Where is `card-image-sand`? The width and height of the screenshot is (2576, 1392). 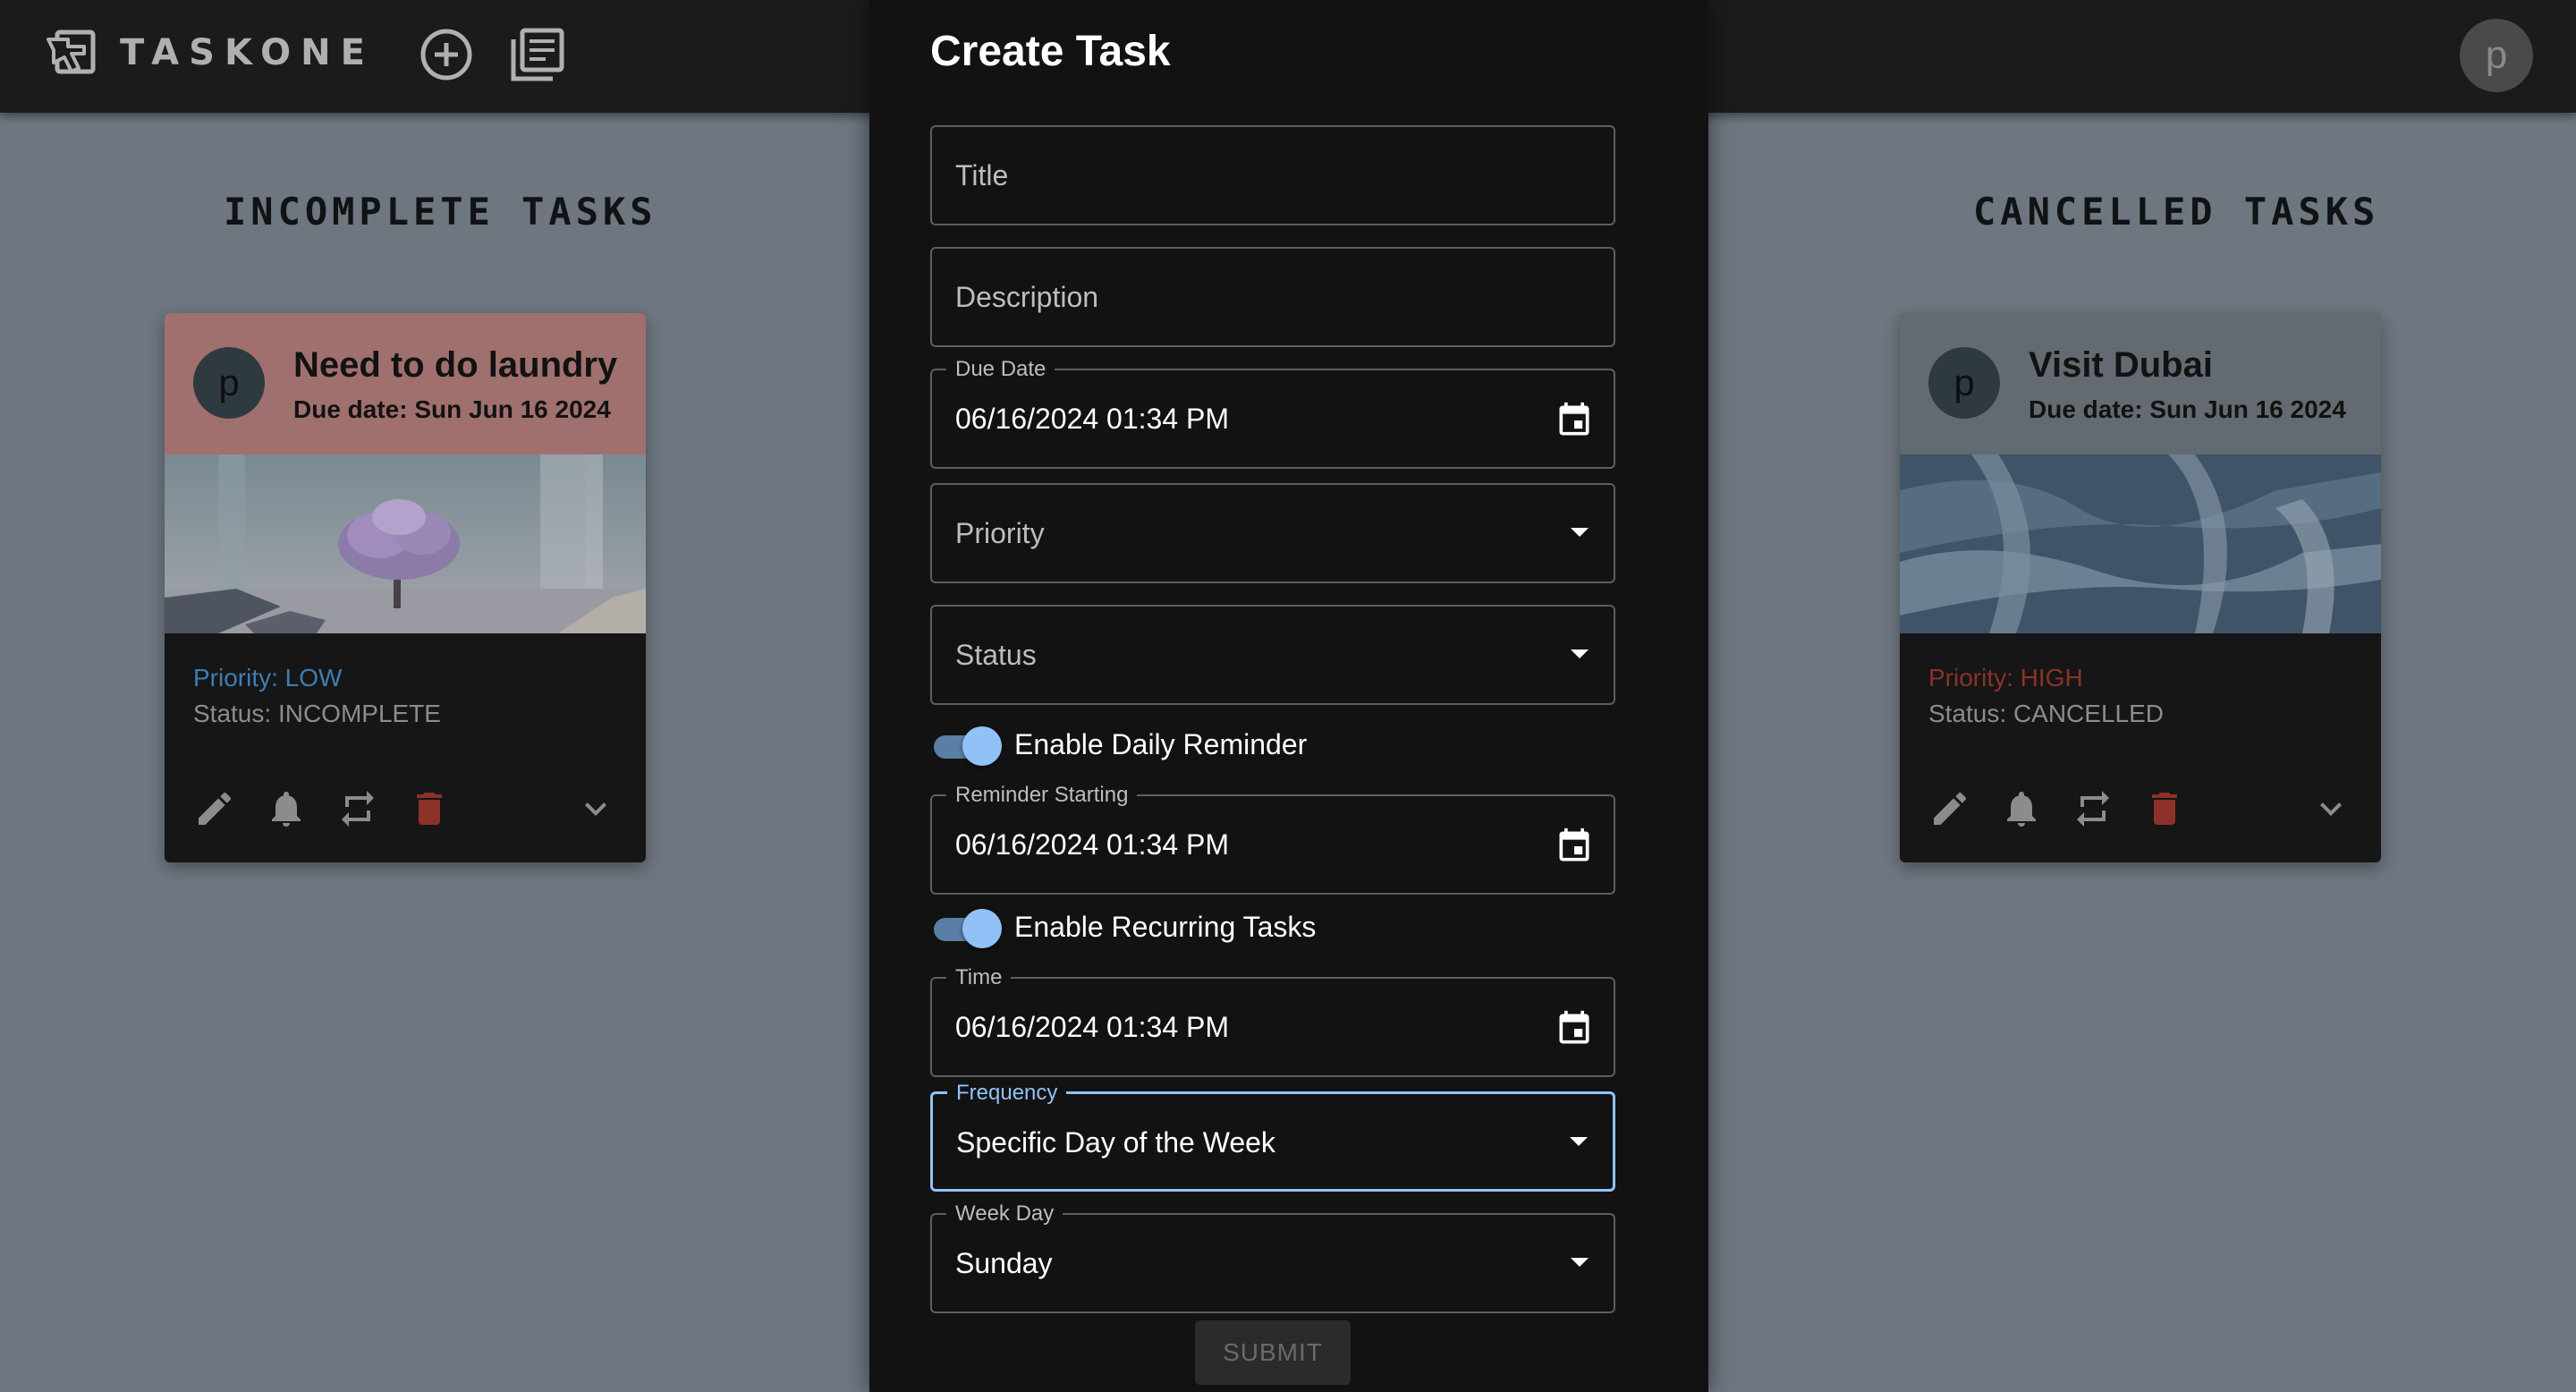 card-image-sand is located at coordinates (2140, 543).